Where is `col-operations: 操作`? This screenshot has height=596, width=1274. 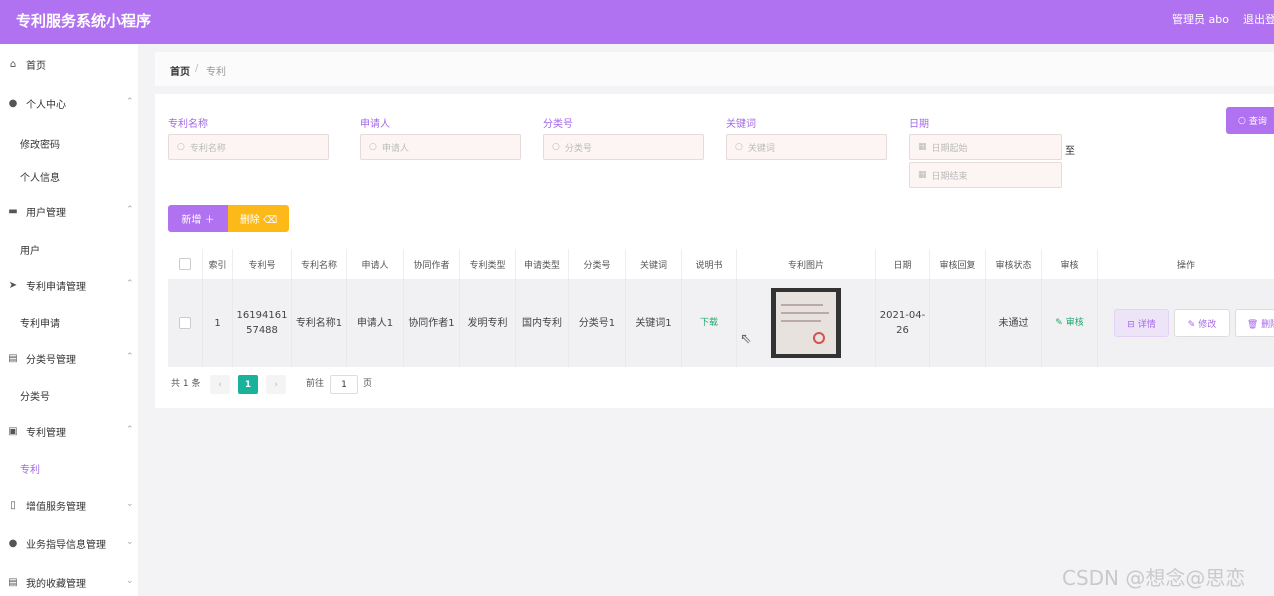 col-operations: 操作 is located at coordinates (1185, 265).